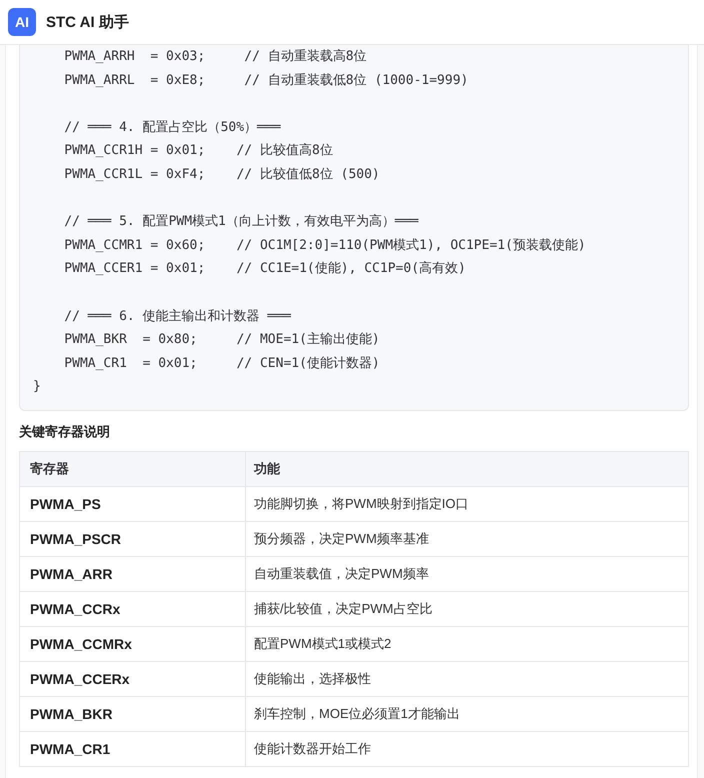  What do you see at coordinates (133, 504) in the screenshot?
I see `table-cell: PWMA_PS` at bounding box center [133, 504].